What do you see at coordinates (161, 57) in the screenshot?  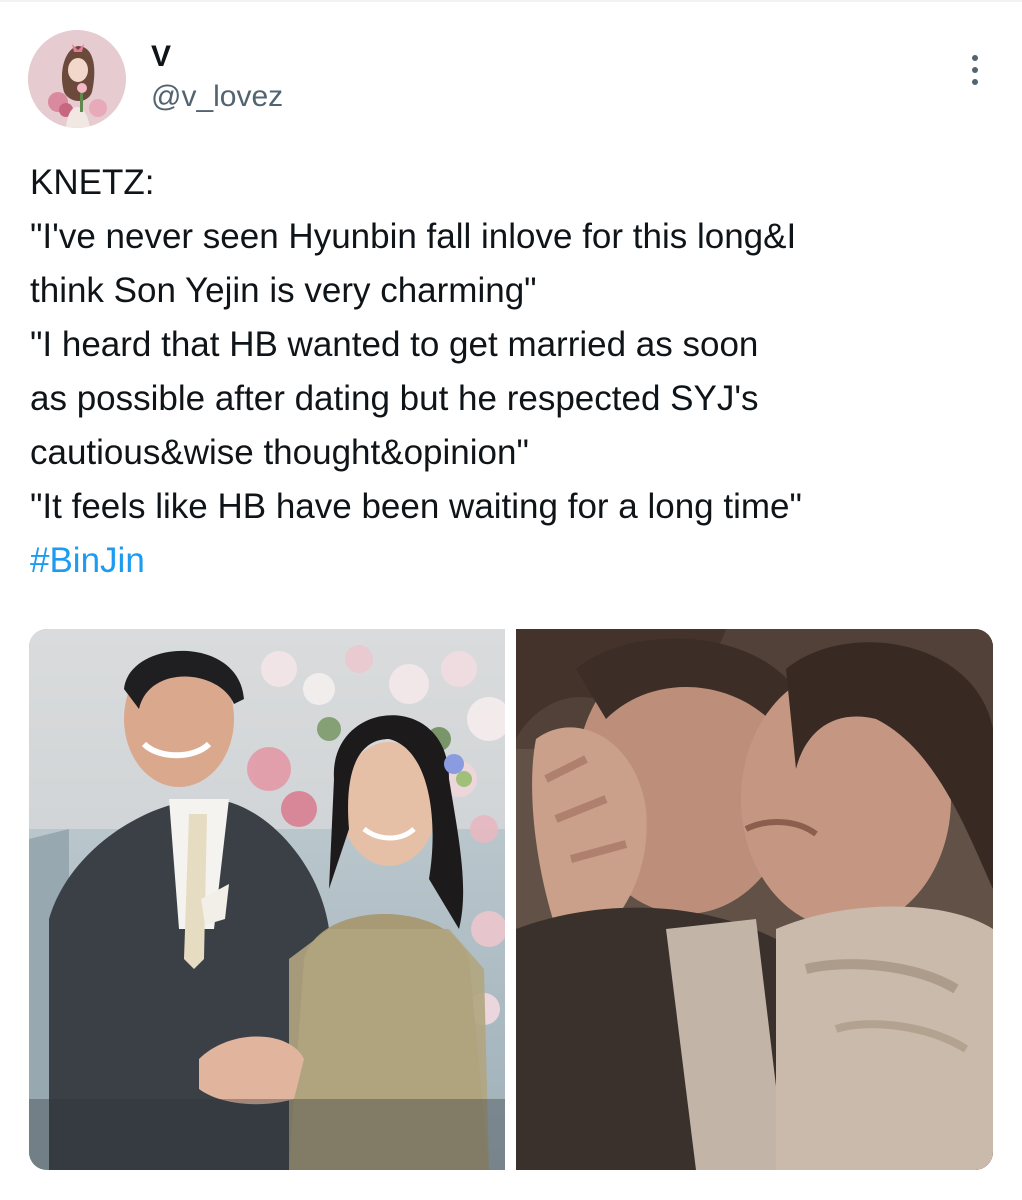 I see `author-display-name: V` at bounding box center [161, 57].